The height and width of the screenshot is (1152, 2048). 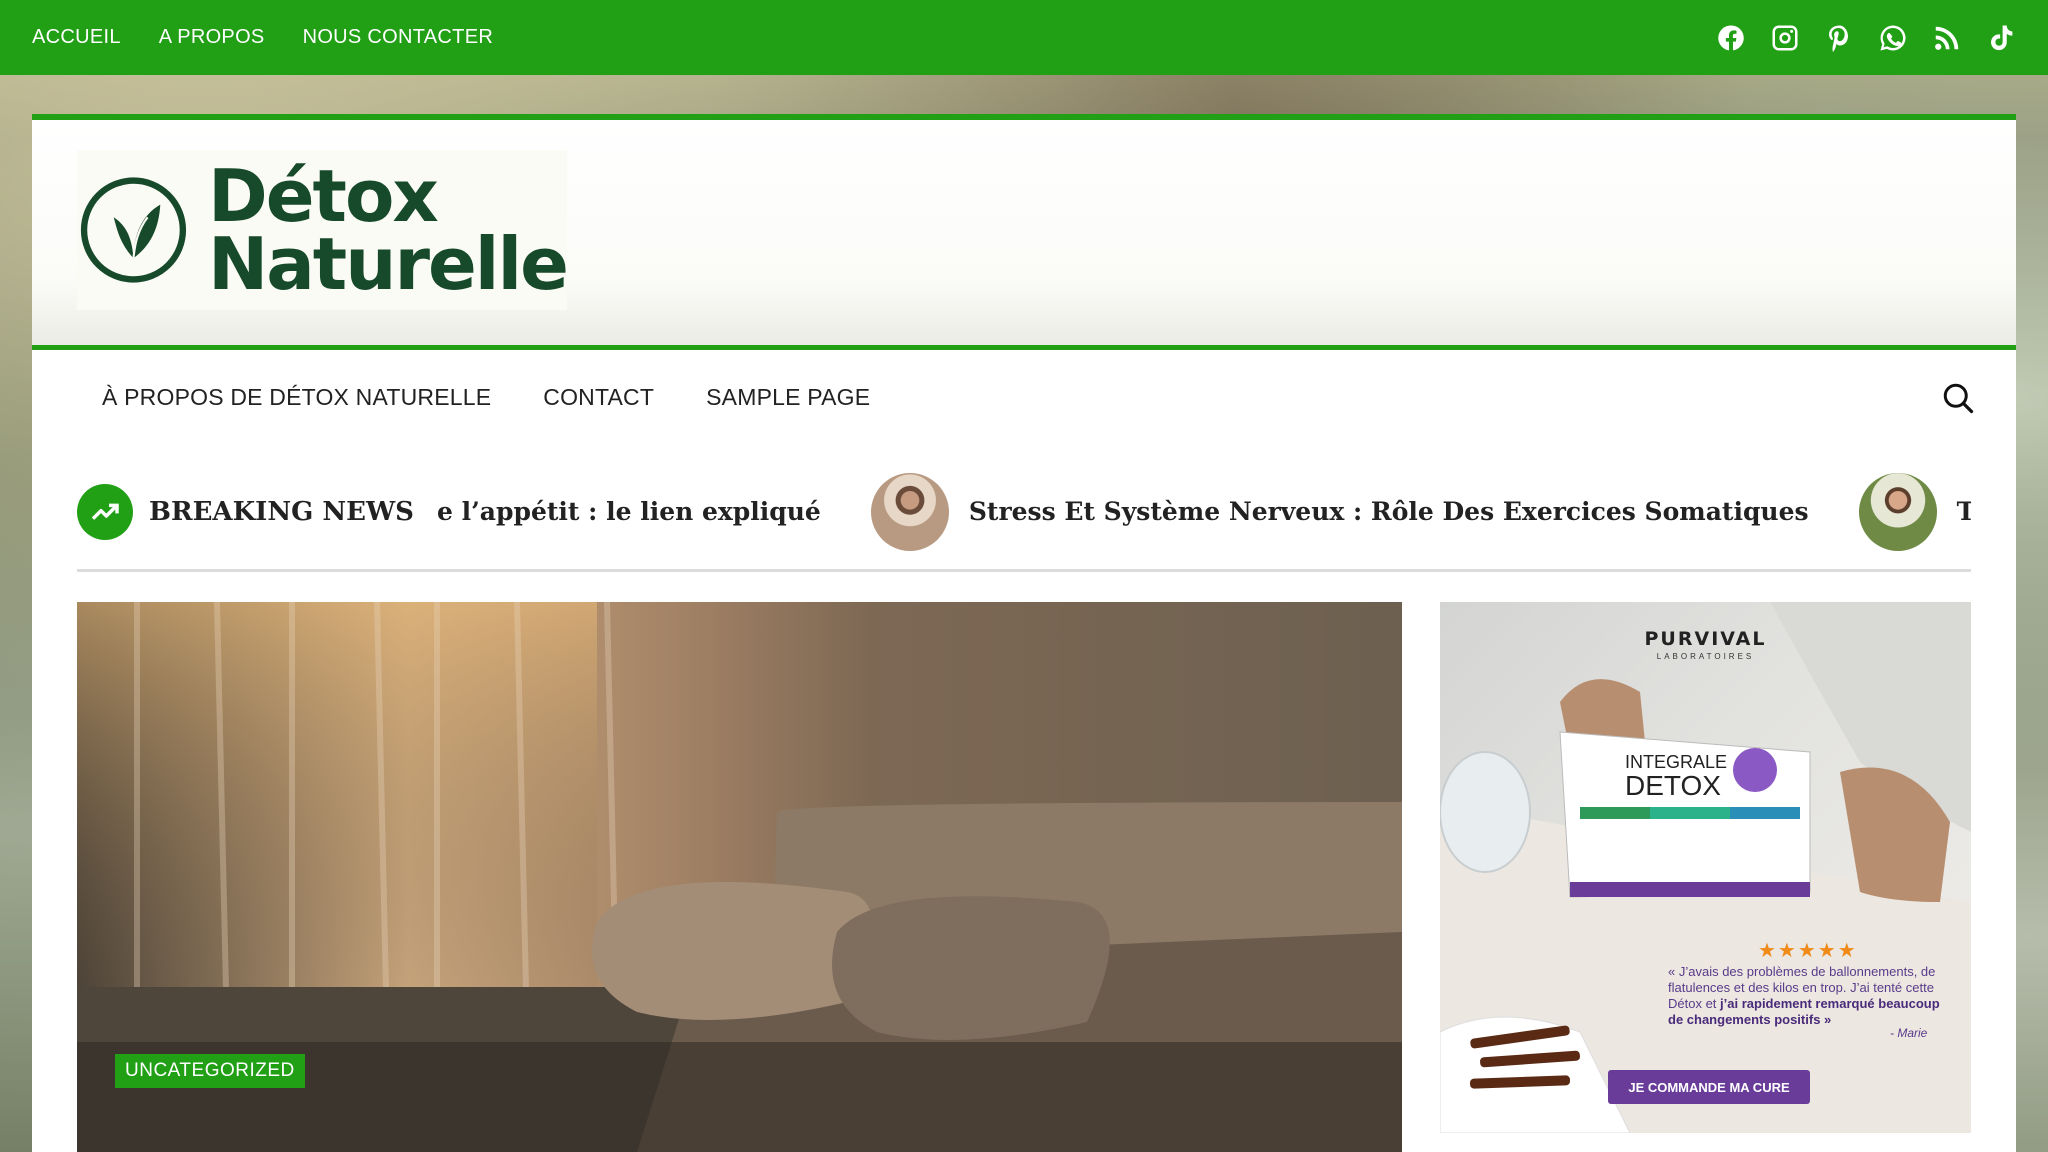 What do you see at coordinates (105, 511) in the screenshot?
I see `trending-up-icon` at bounding box center [105, 511].